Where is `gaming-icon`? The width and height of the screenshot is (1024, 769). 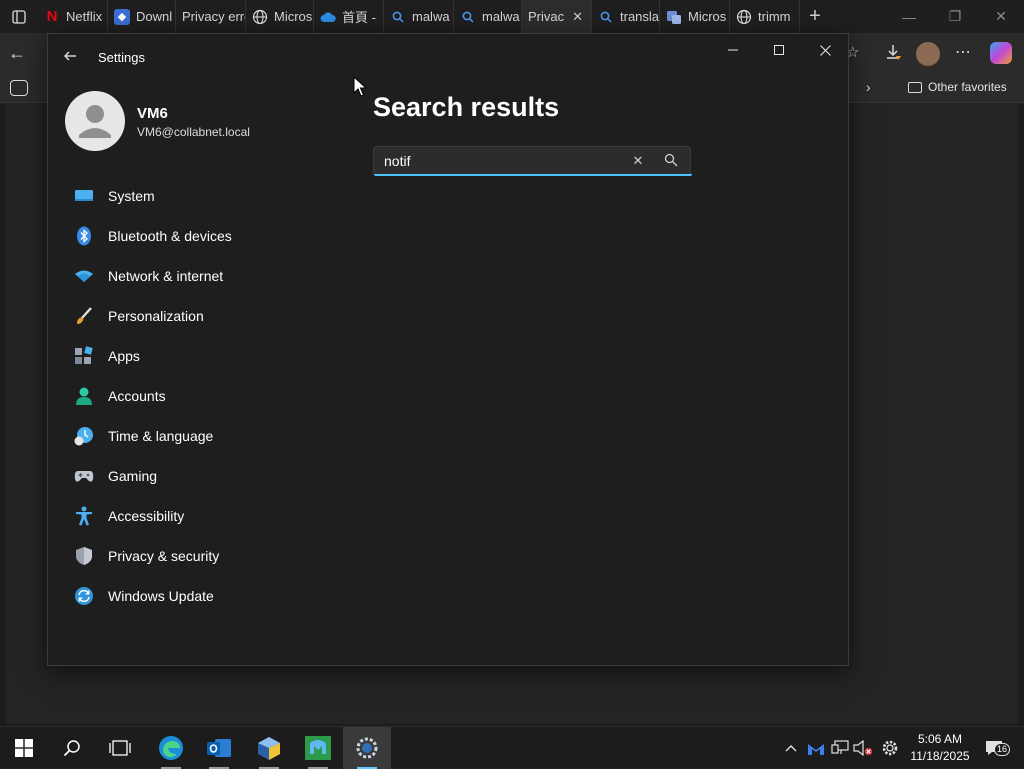 gaming-icon is located at coordinates (84, 476).